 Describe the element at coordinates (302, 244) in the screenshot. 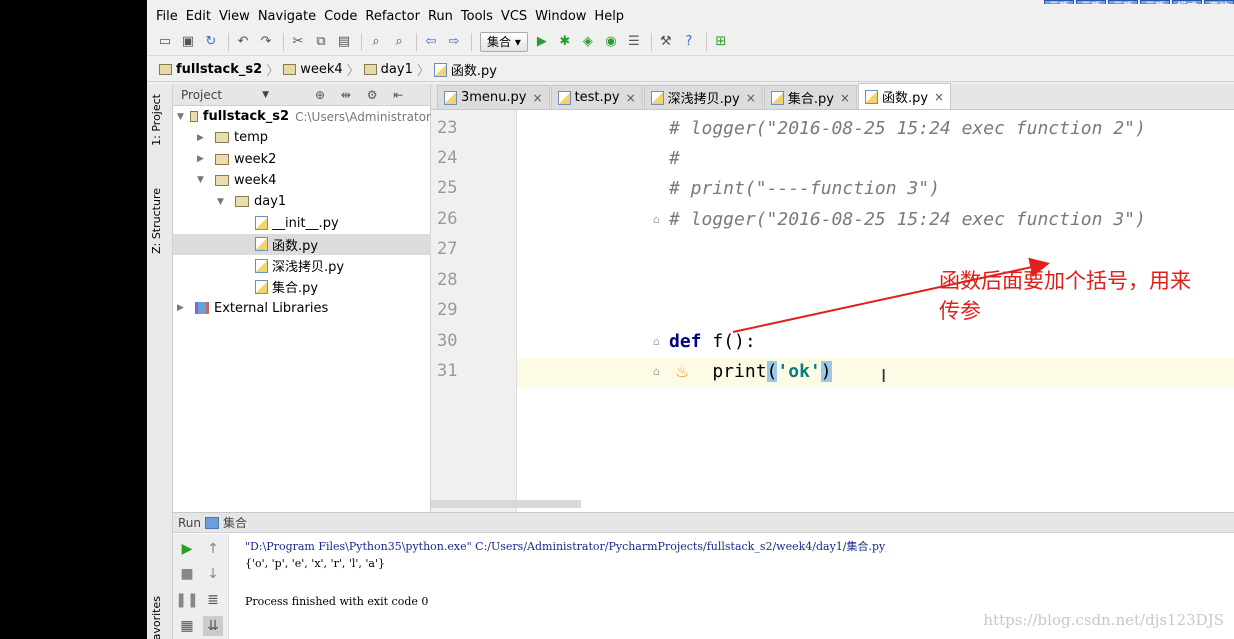

I see `tree-item: 函数.py` at that location.